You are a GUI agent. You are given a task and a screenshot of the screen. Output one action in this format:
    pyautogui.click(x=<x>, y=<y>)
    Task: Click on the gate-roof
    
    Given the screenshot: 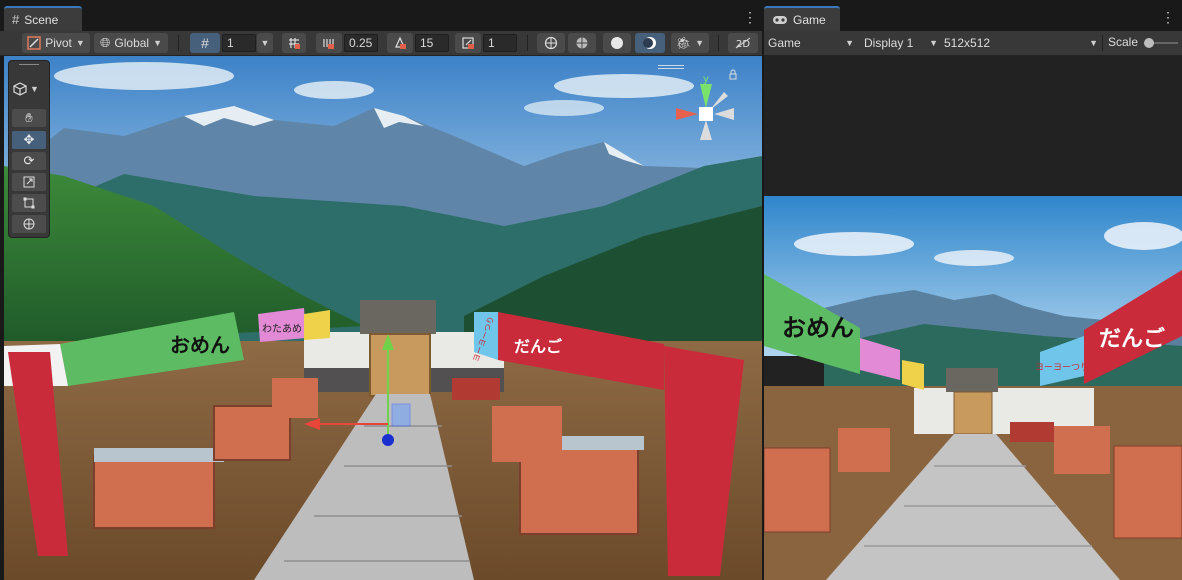 What is the action you would take?
    pyautogui.click(x=398, y=317)
    